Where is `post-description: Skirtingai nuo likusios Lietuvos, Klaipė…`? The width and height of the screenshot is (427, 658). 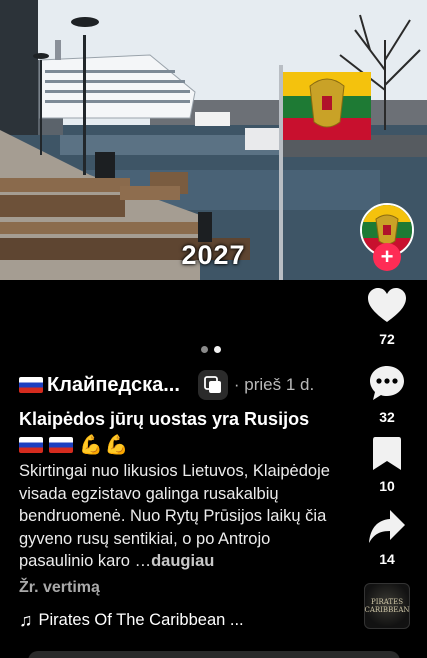
post-description: Skirtingai nuo likusios Lietuvos, Klaipė… is located at coordinates (184, 516).